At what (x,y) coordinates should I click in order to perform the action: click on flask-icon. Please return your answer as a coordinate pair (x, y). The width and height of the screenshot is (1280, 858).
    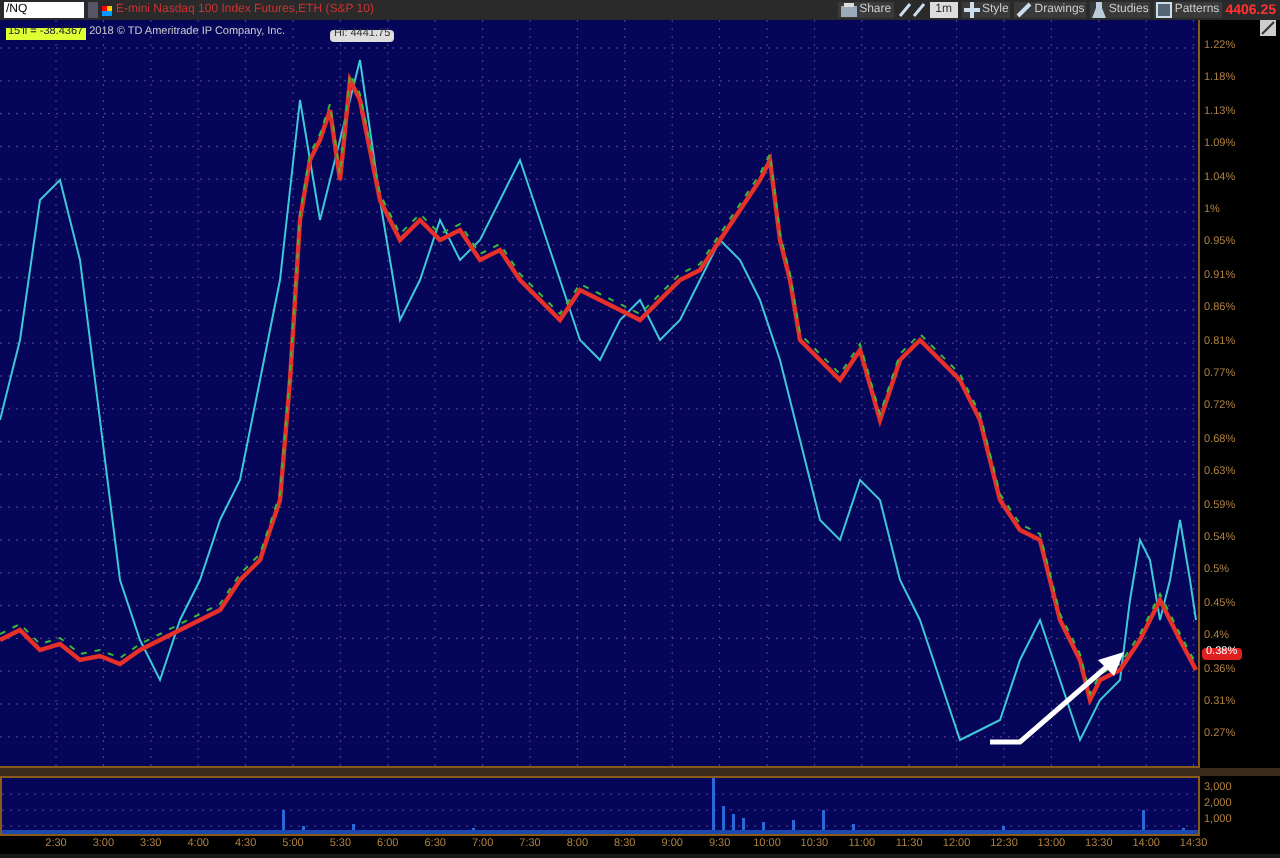
    Looking at the image, I should click on (1099, 10).